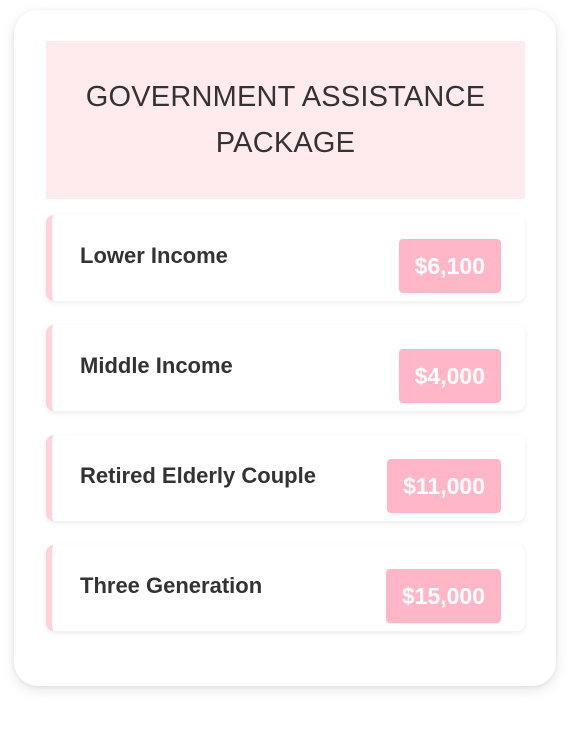 This screenshot has width=571, height=729. Describe the element at coordinates (444, 486) in the screenshot. I see `package-amount-badge: $11,000` at that location.